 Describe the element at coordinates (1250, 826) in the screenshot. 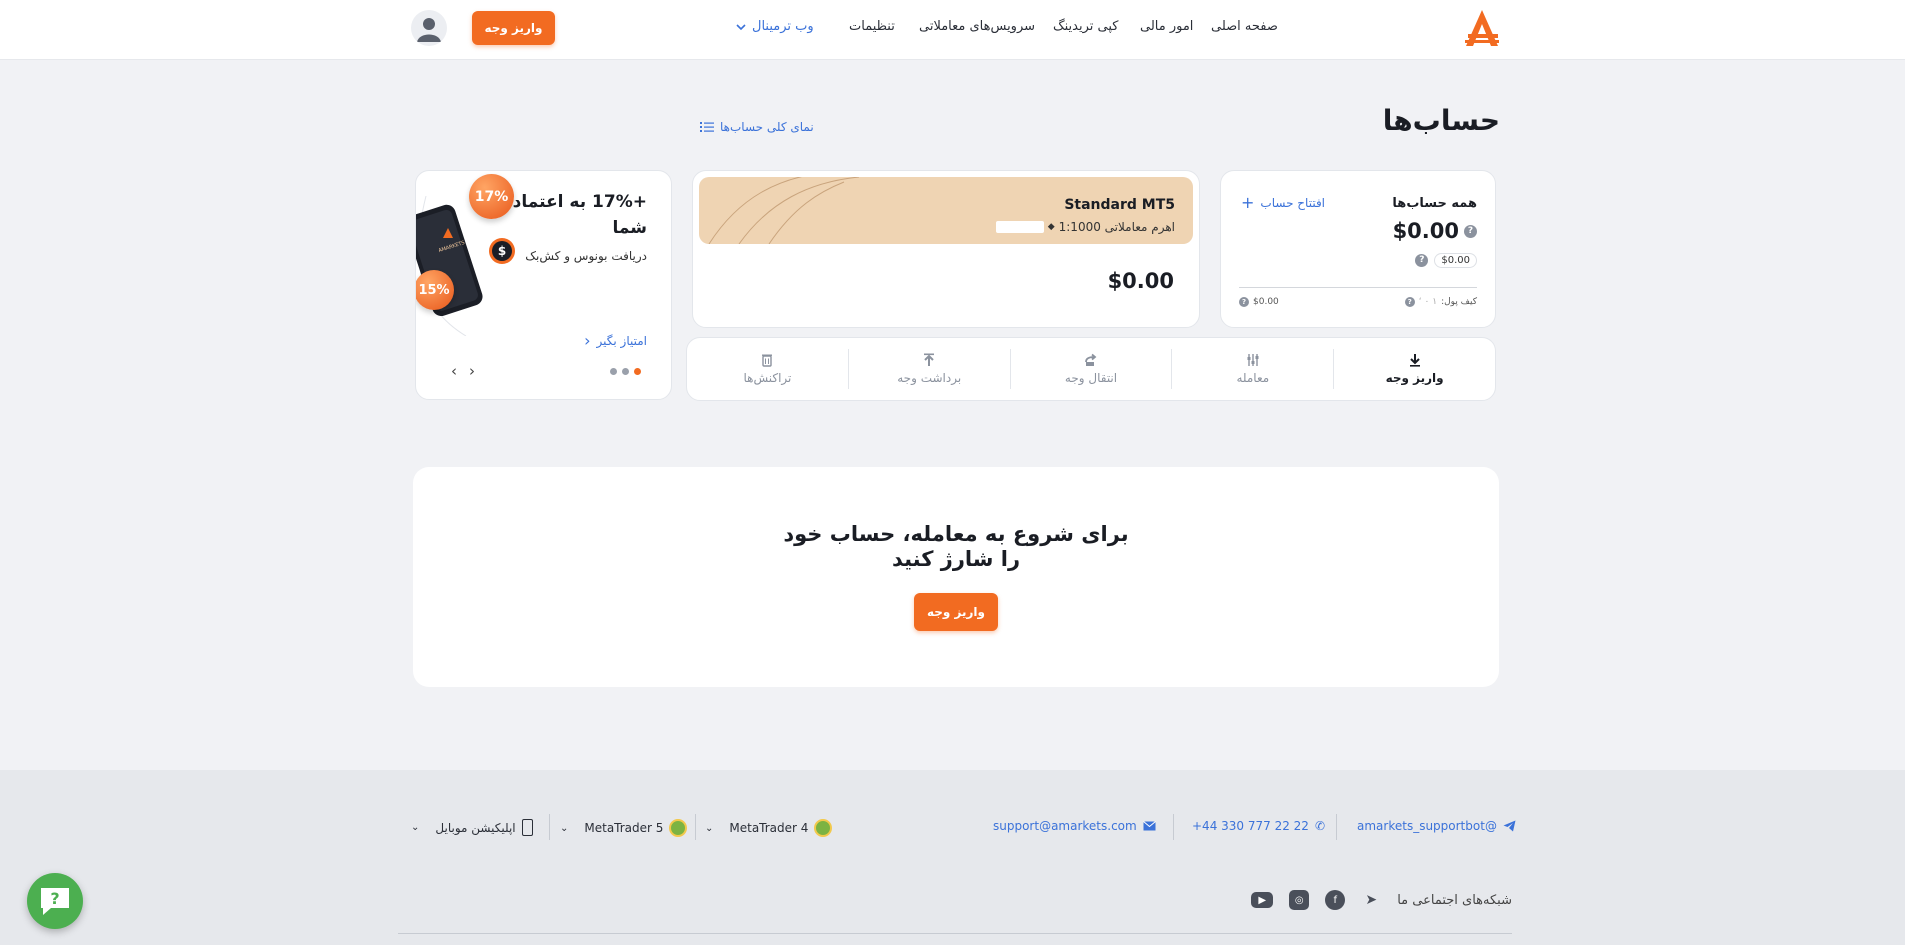

I see `phone-label: +44 330 777 22 22` at that location.